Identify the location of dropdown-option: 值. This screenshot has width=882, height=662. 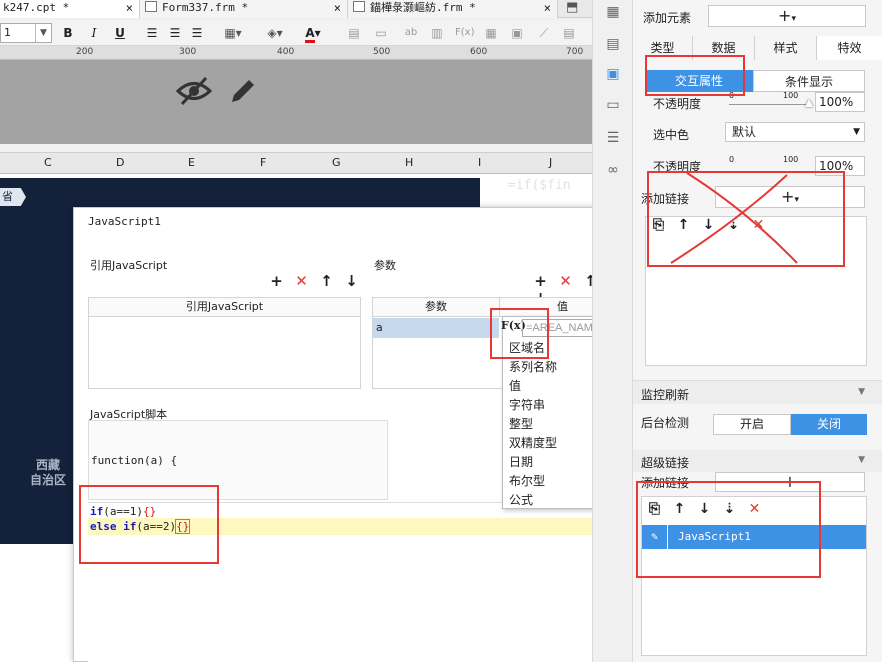
(515, 385).